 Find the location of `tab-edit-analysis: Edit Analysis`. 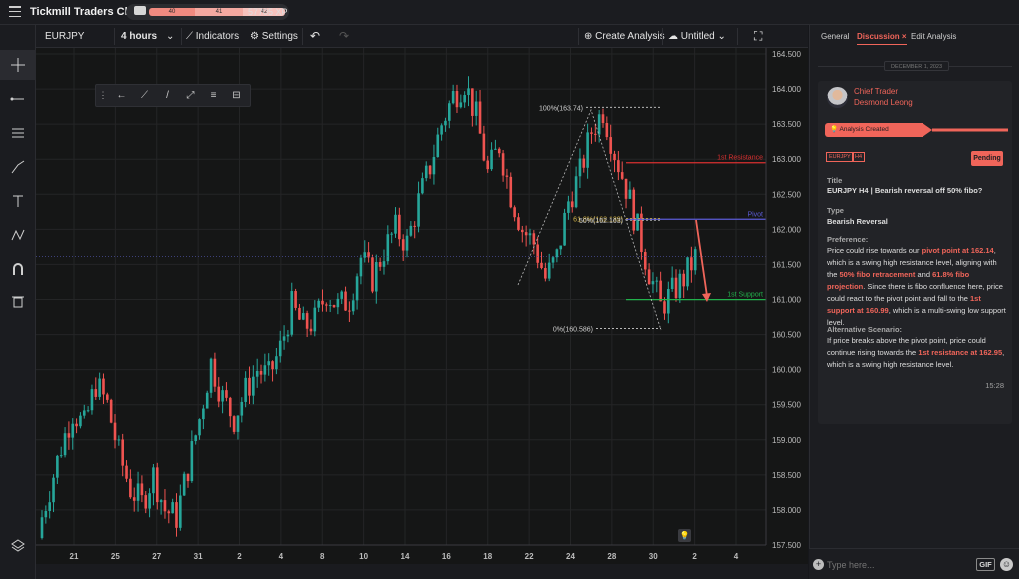

tab-edit-analysis: Edit Analysis is located at coordinates (933, 36).